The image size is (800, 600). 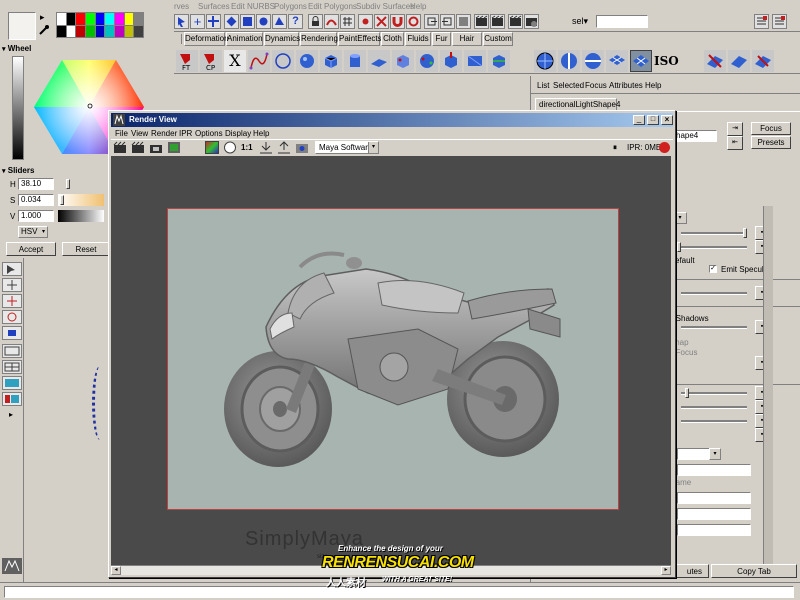 What do you see at coordinates (235, 61) in the screenshot?
I see `x-tool-icon: X` at bounding box center [235, 61].